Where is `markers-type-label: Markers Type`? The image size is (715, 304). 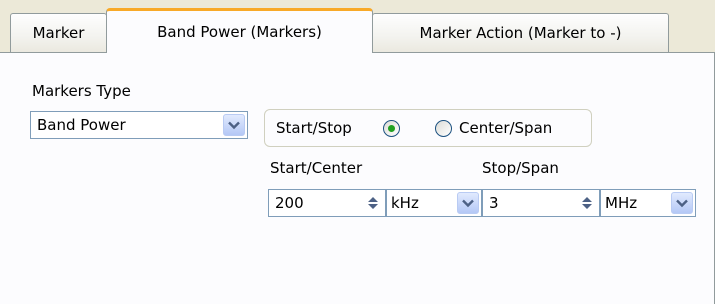
markers-type-label: Markers Type is located at coordinates (81, 91).